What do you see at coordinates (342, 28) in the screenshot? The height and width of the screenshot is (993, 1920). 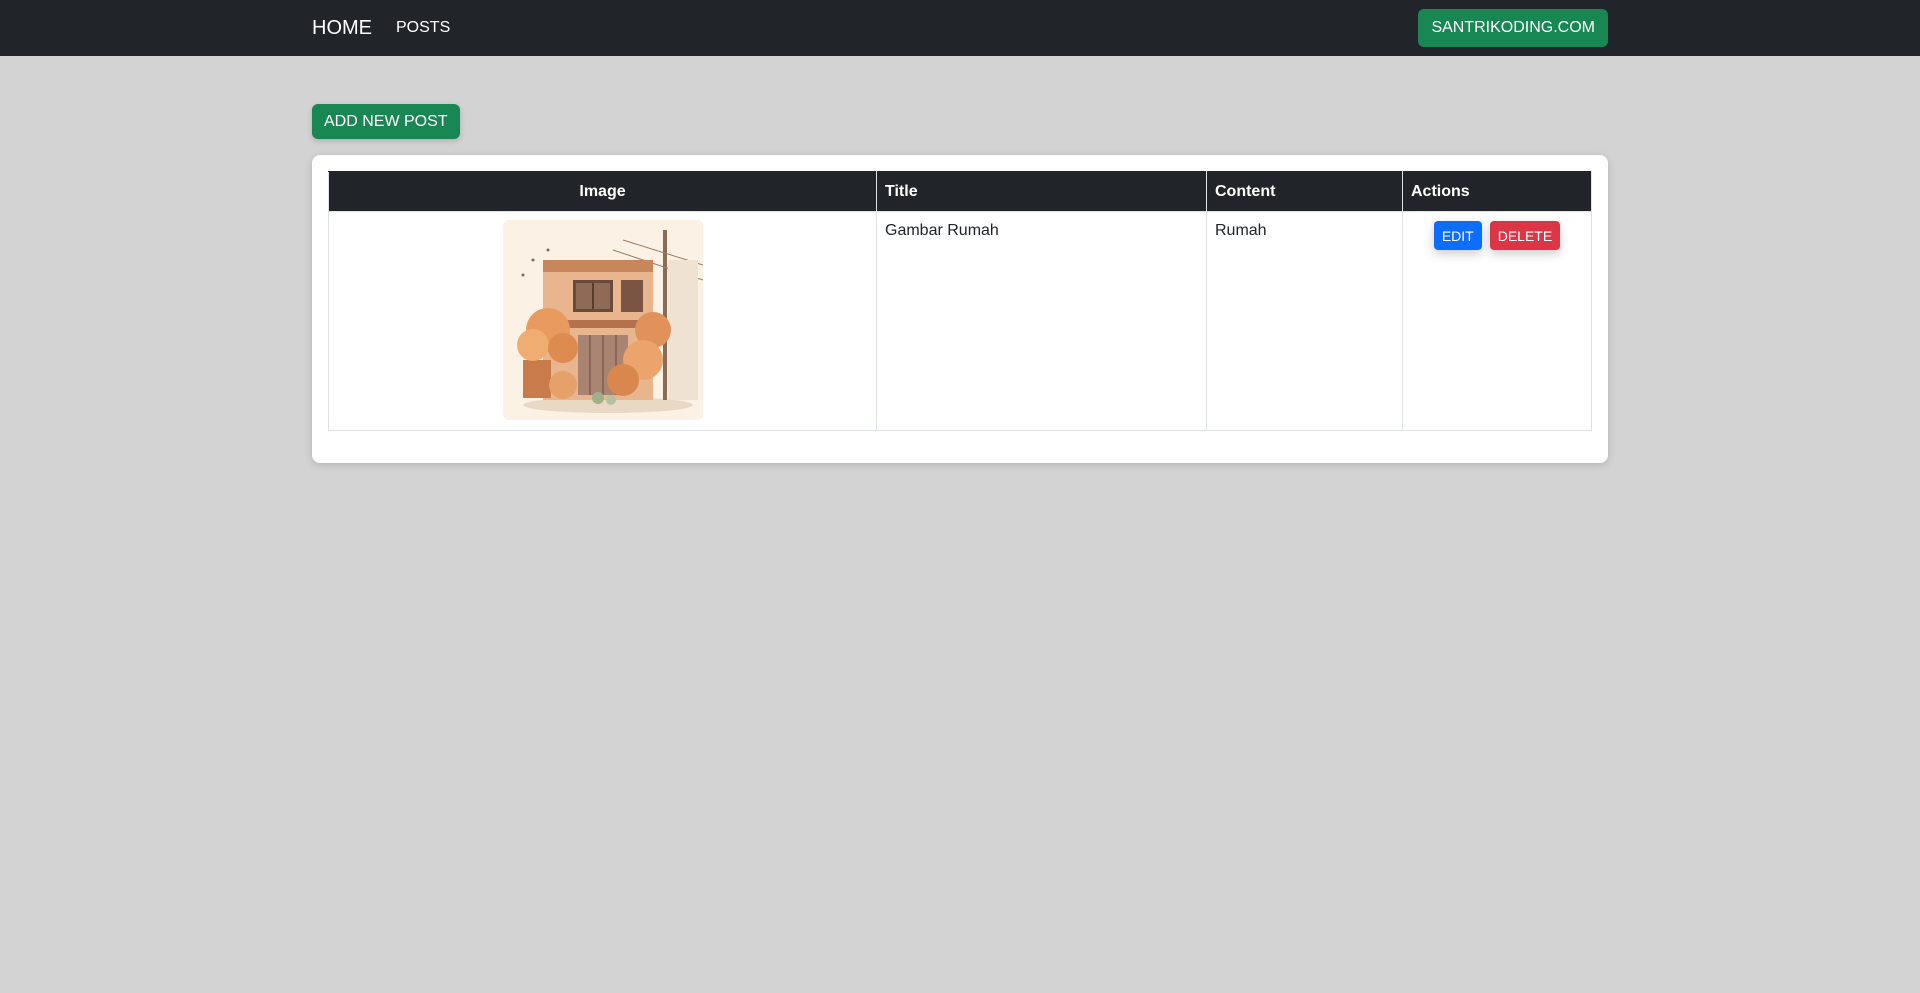 I see `home-link: HOME` at bounding box center [342, 28].